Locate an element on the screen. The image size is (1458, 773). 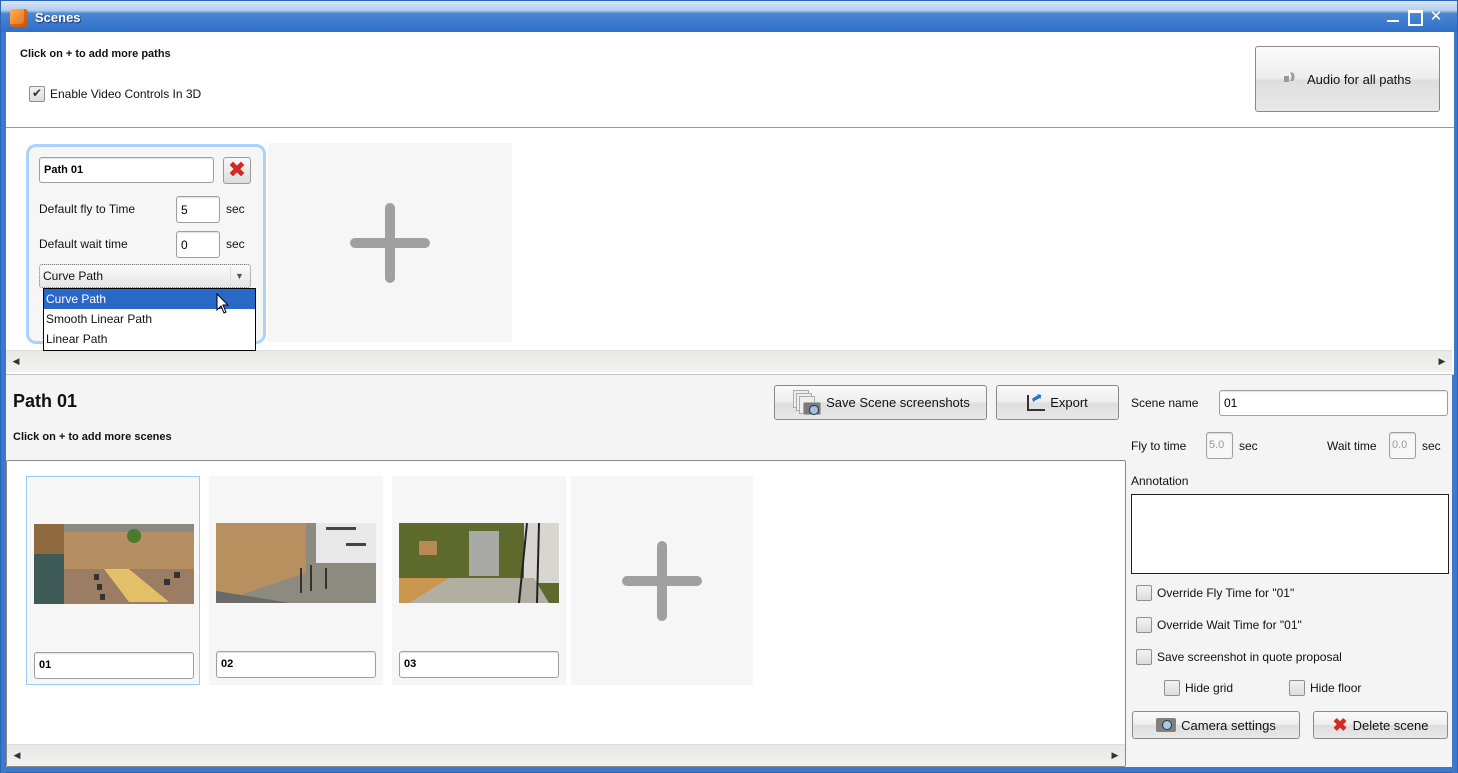
scene-name-field: 01 is located at coordinates (1333, 403).